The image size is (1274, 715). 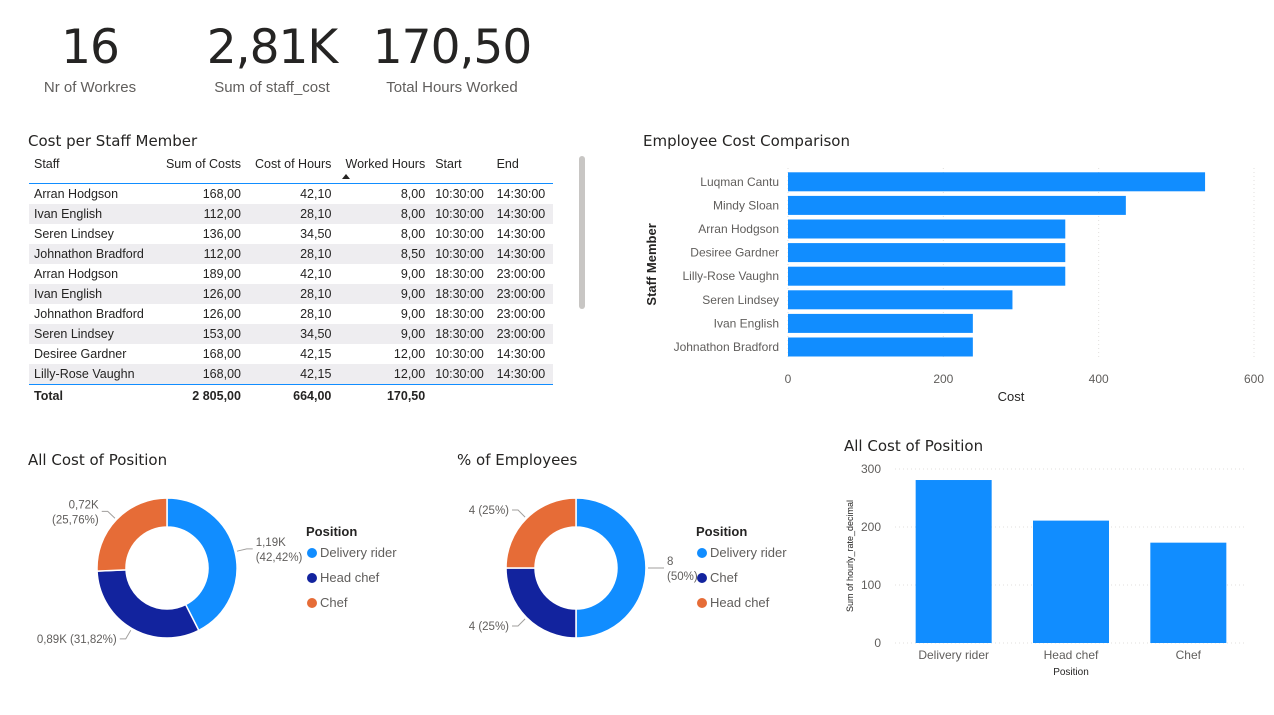 I want to click on table-total-row: Total 2 805,00 664,00 170,50, so click(x=291, y=395).